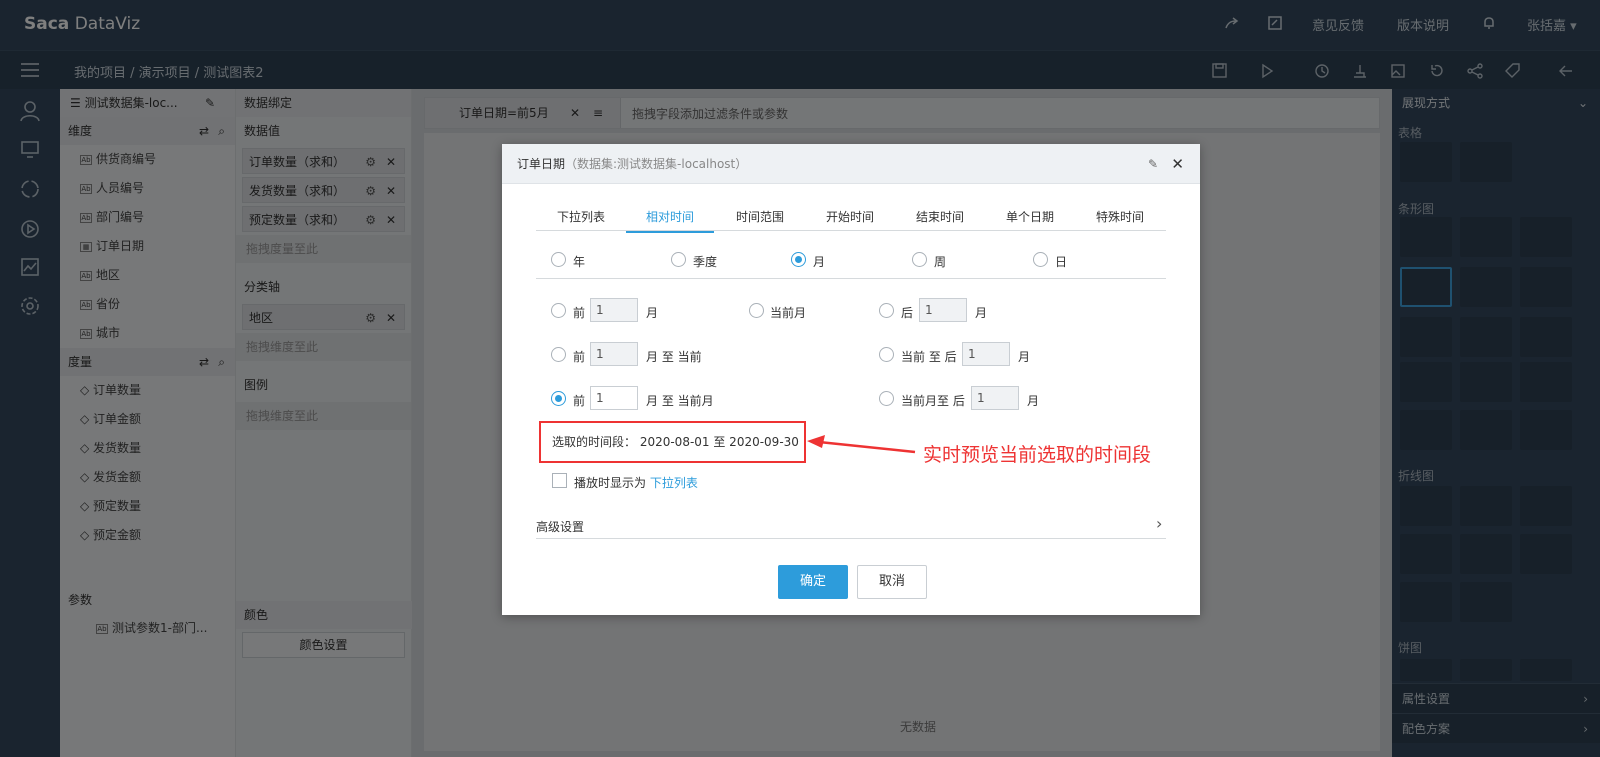 This screenshot has width=1600, height=757. I want to click on month-to-current-month-label: 月 至 当前月, so click(680, 401).